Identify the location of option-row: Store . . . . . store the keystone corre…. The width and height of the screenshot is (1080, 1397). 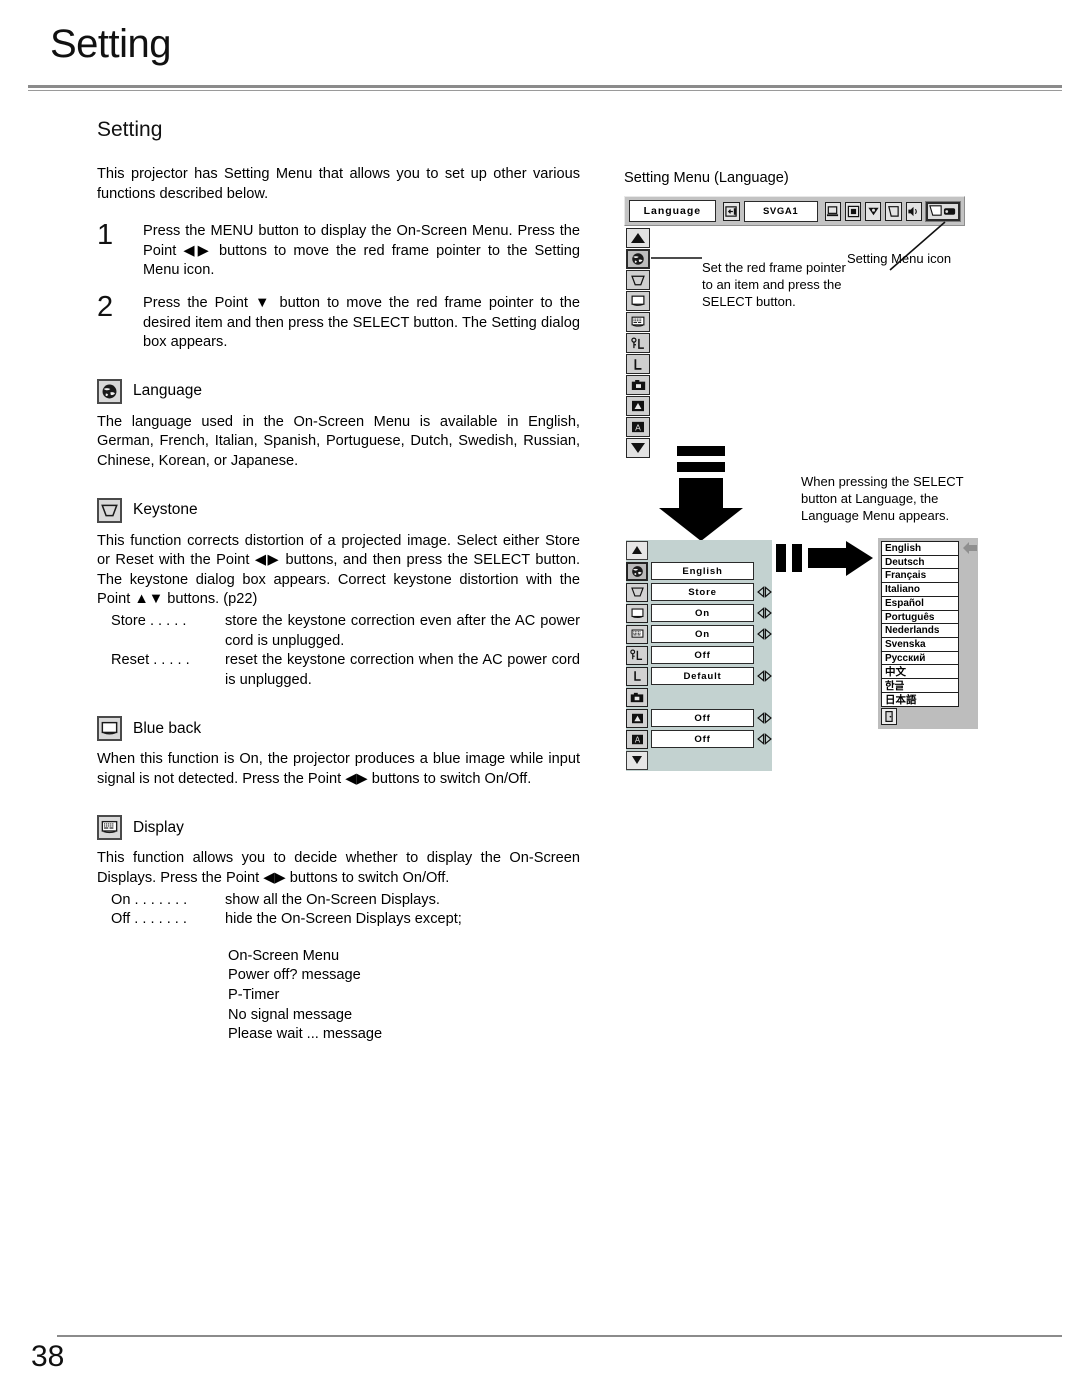
(338, 631).